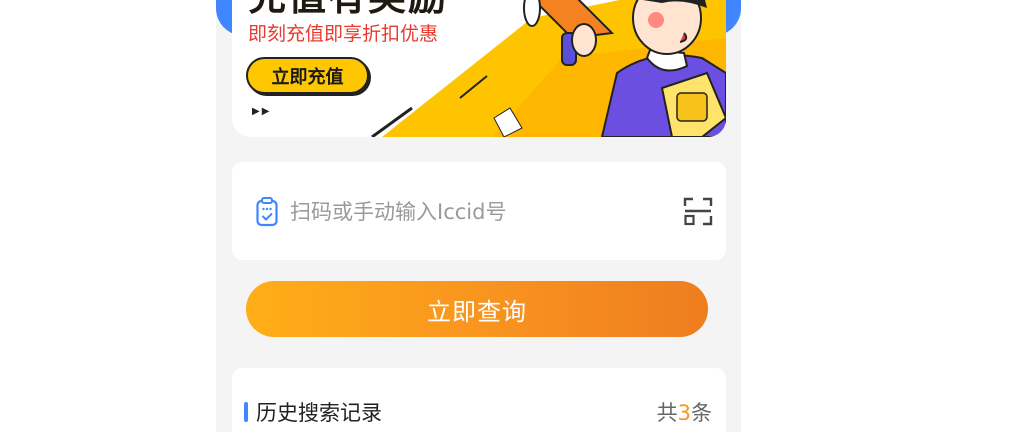 This screenshot has height=432, width=1033. I want to click on history-count: 共3条, so click(684, 412).